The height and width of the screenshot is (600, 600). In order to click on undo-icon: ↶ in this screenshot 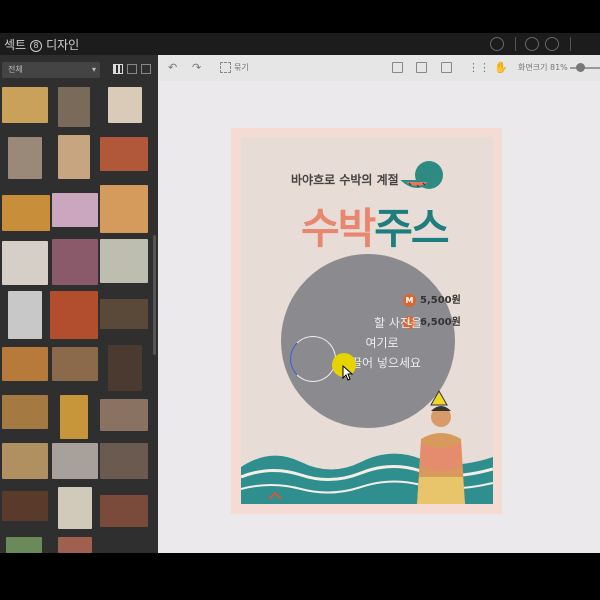, I will do `click(172, 68)`.